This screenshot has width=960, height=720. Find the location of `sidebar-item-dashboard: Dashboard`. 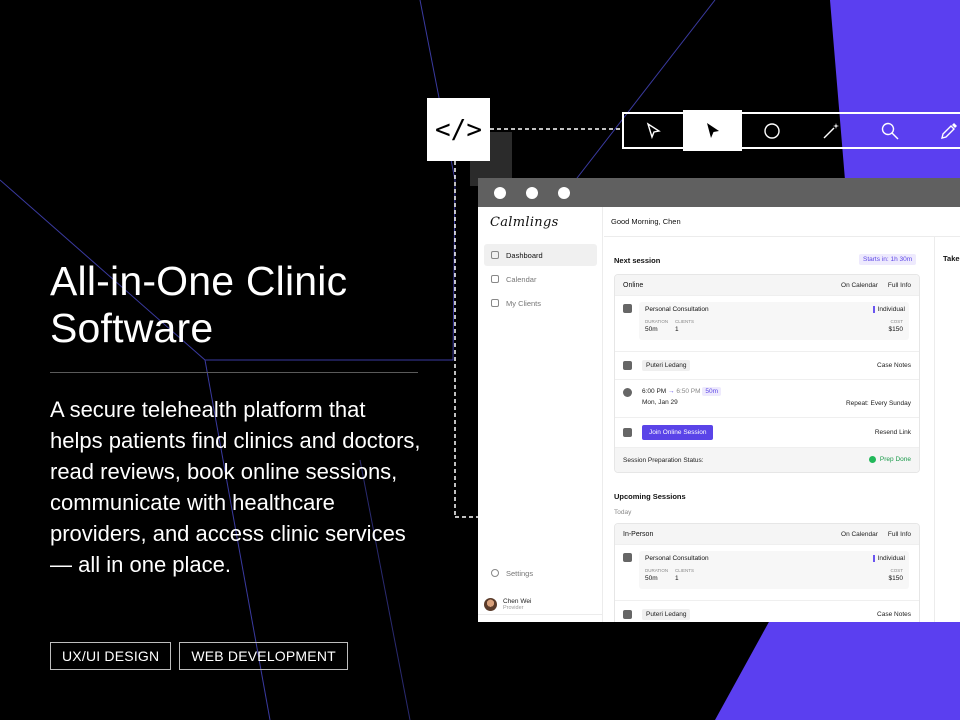

sidebar-item-dashboard: Dashboard is located at coordinates (540, 255).